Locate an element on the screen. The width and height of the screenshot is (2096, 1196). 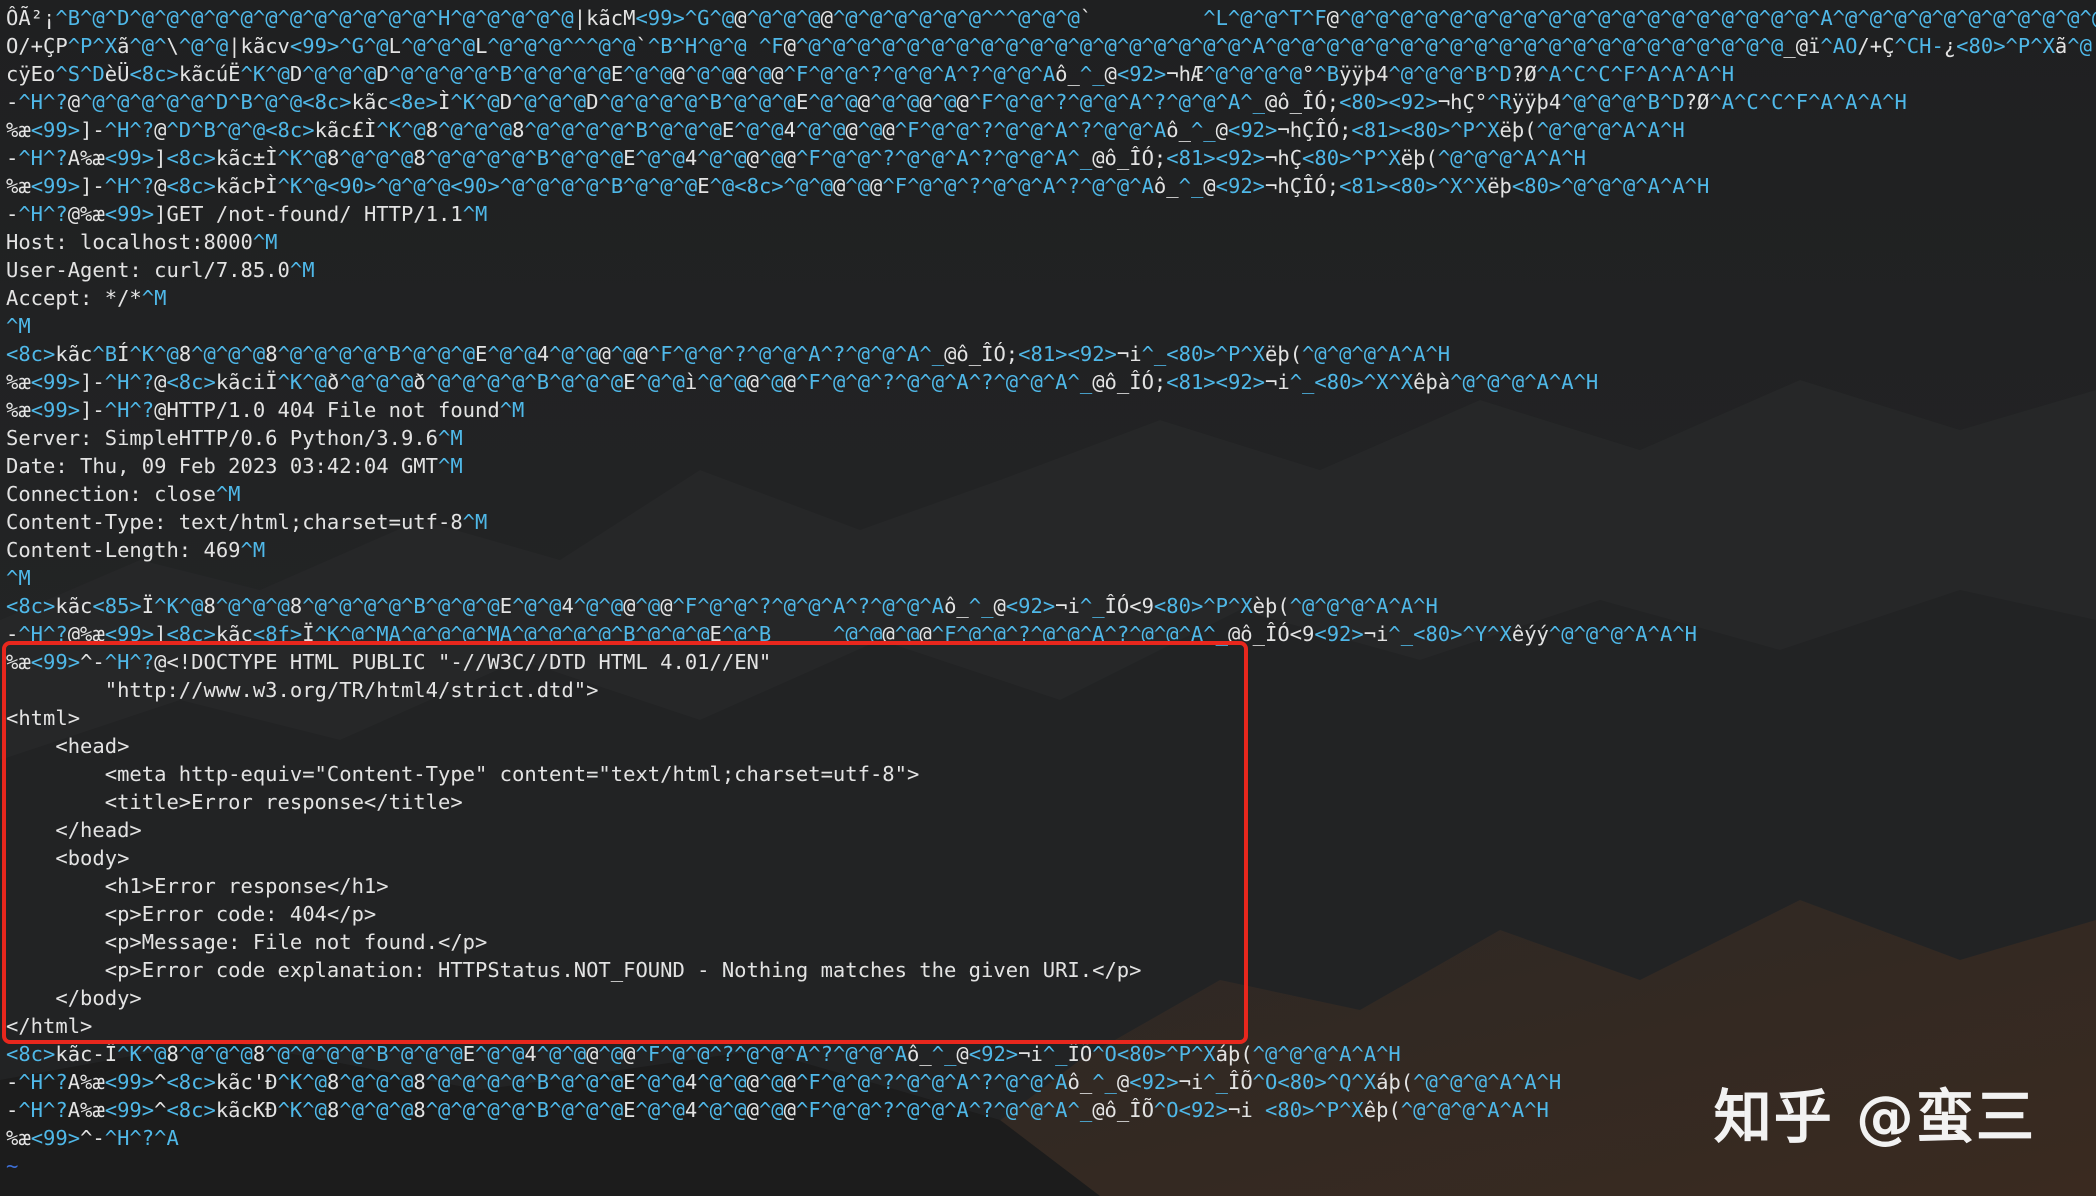
terminal-text: ¿ is located at coordinates (1950, 46).